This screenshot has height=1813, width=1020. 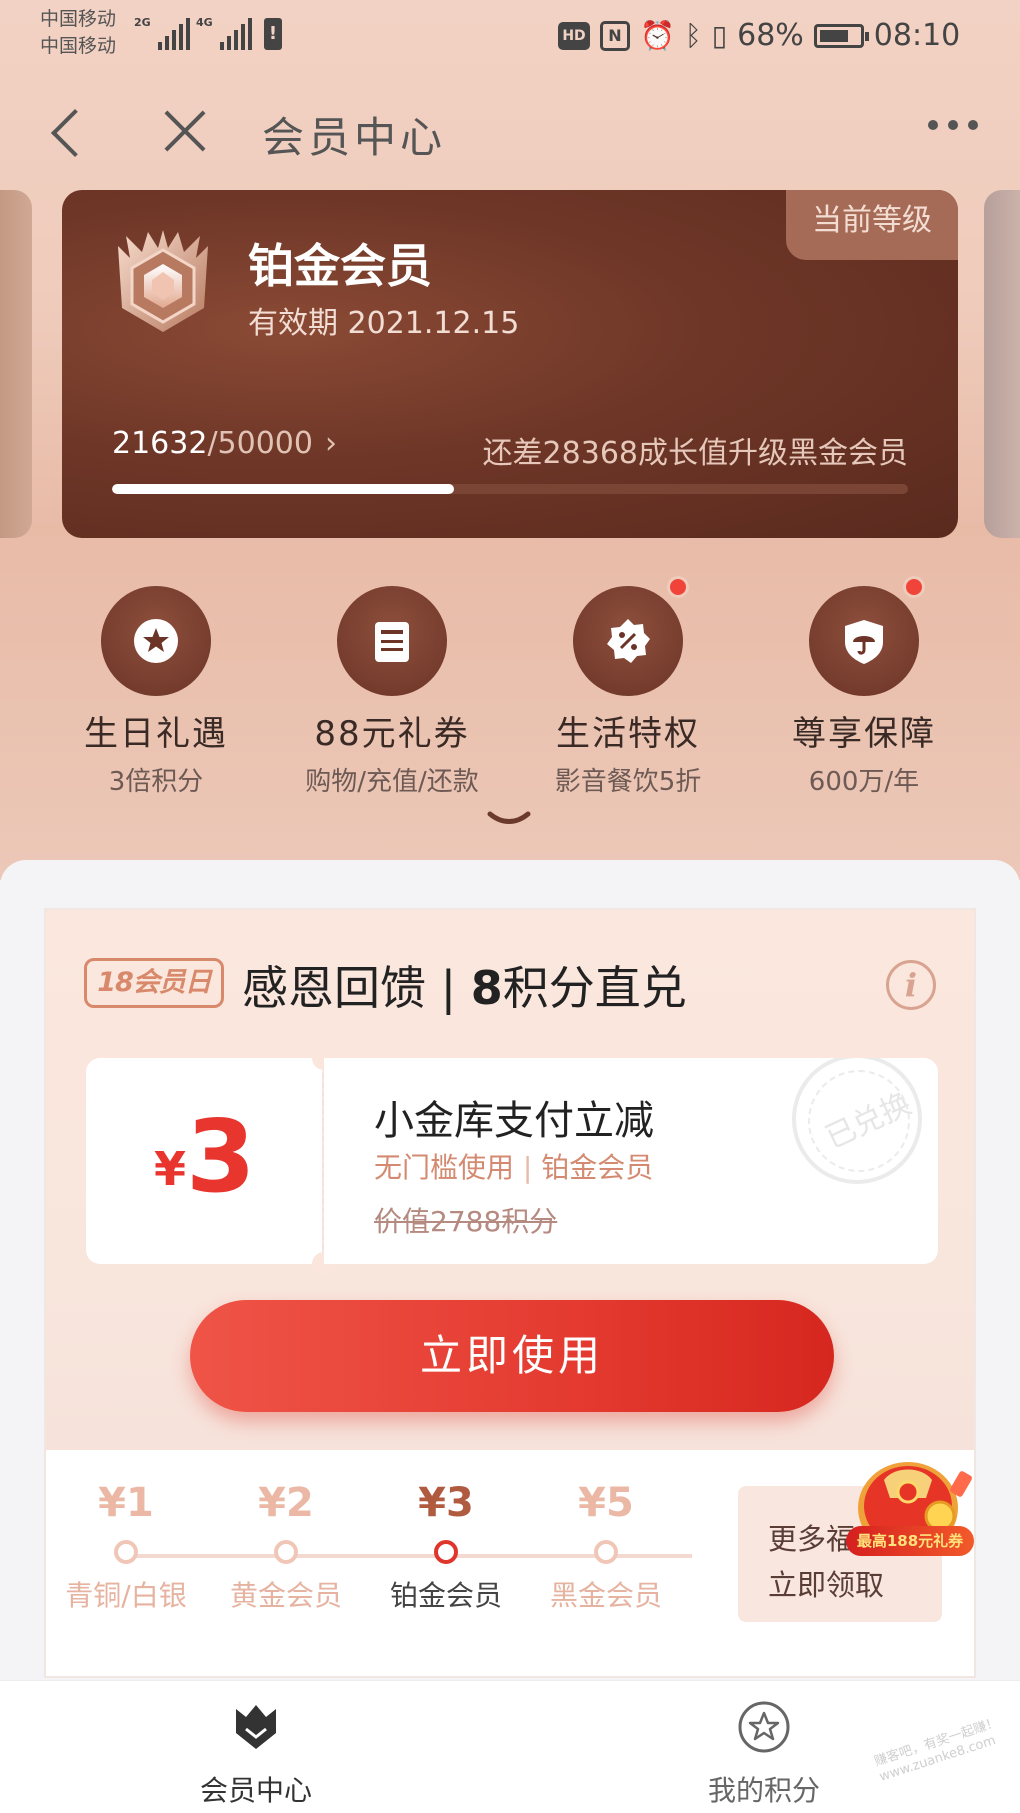 I want to click on validity: 有效期 2021.12.15, so click(x=384, y=323).